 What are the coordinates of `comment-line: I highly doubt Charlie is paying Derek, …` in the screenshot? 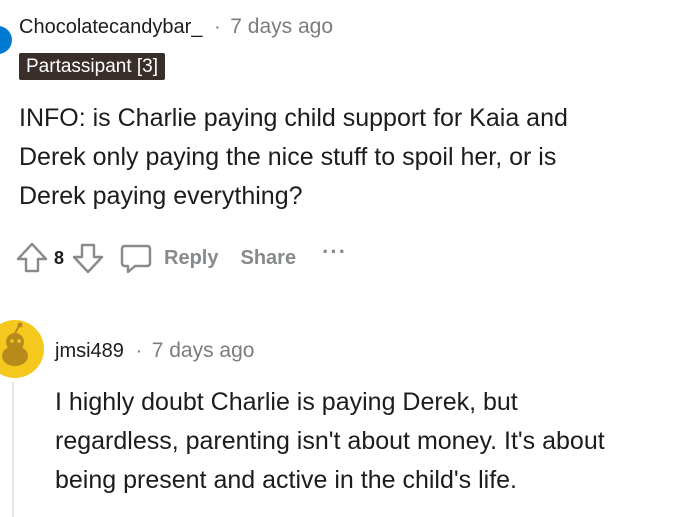 It's located at (286, 402).